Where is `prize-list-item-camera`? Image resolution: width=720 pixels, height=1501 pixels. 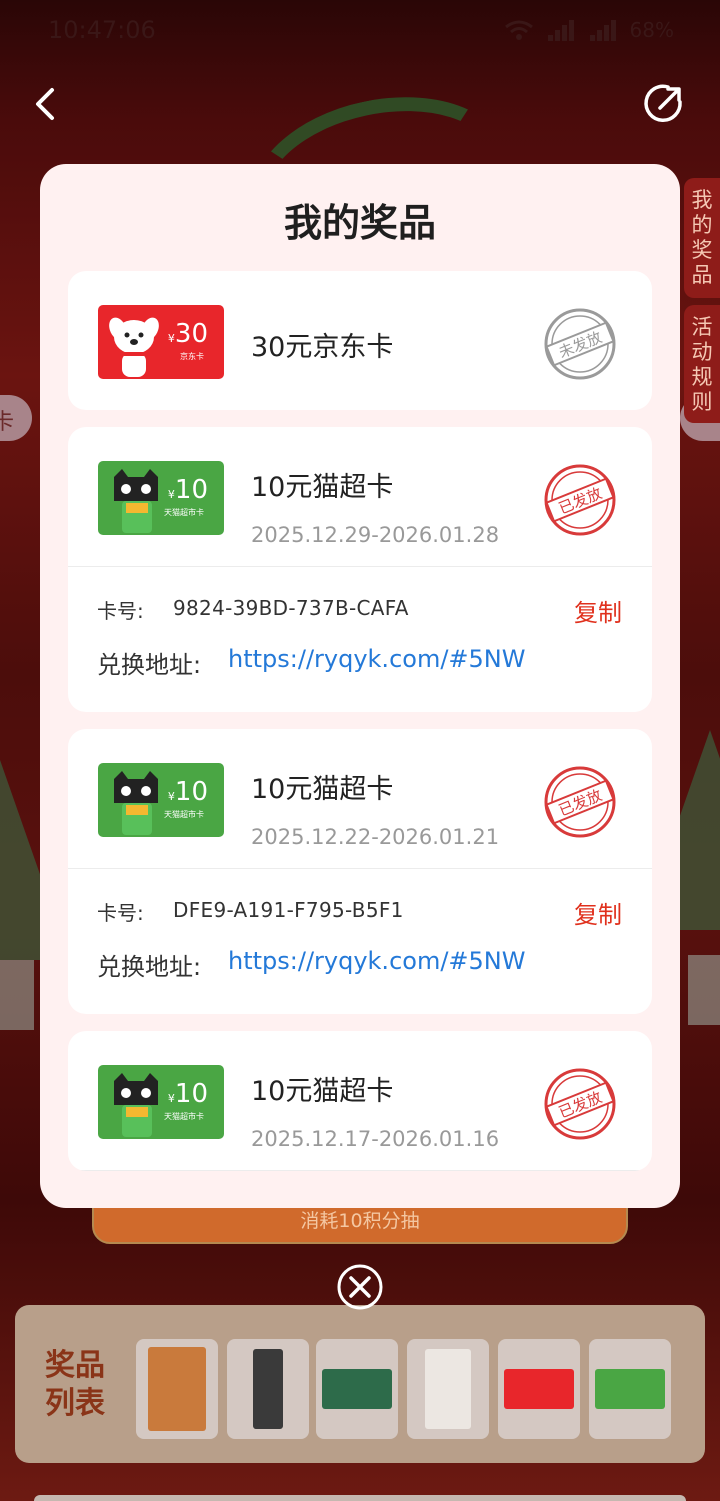 prize-list-item-camera is located at coordinates (268, 1389).